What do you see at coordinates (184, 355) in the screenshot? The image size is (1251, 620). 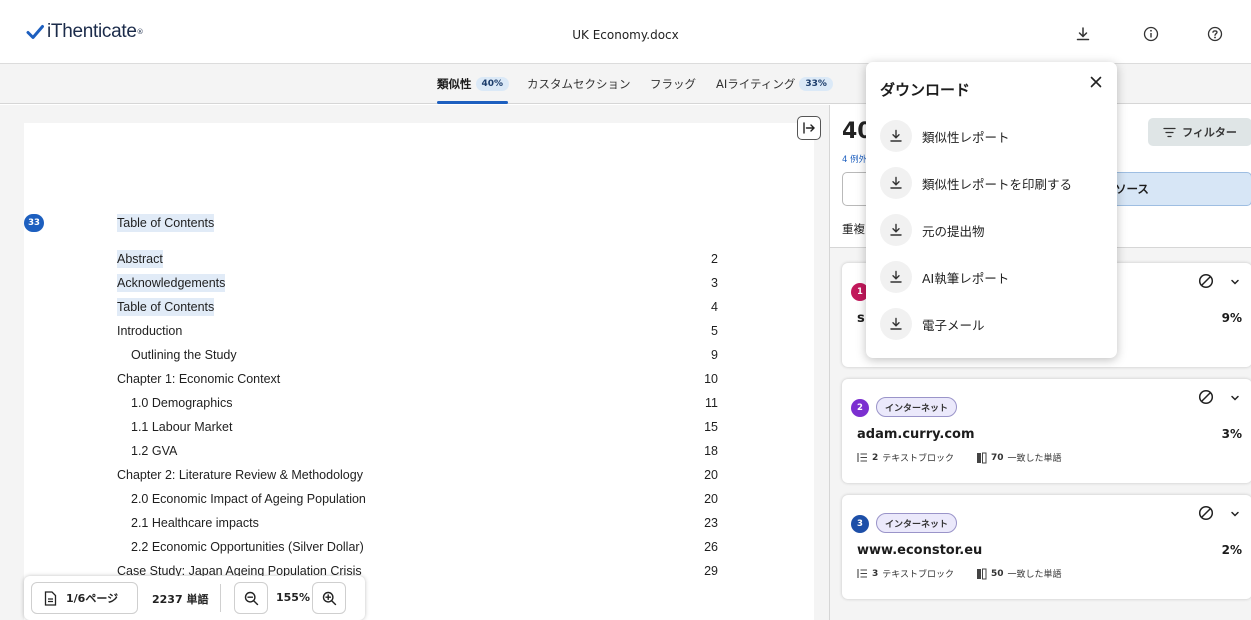 I see `toc-entry: Outlining the Study` at bounding box center [184, 355].